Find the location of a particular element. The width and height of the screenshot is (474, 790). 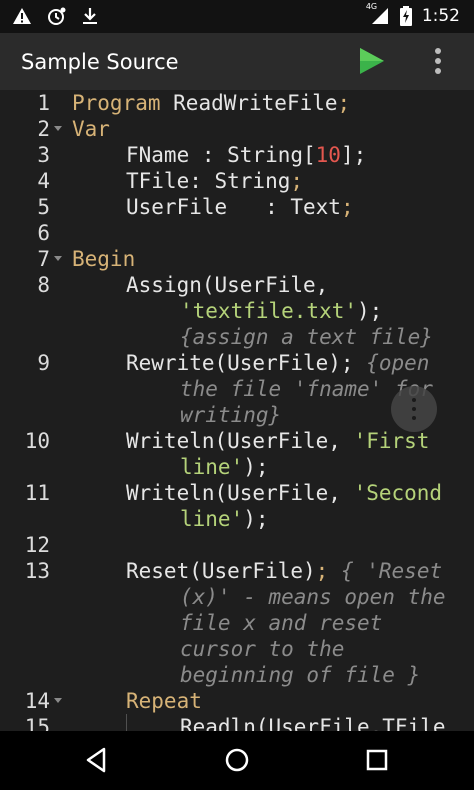

code-text: Reset(UserFile); { 'Reset is located at coordinates (284, 571).